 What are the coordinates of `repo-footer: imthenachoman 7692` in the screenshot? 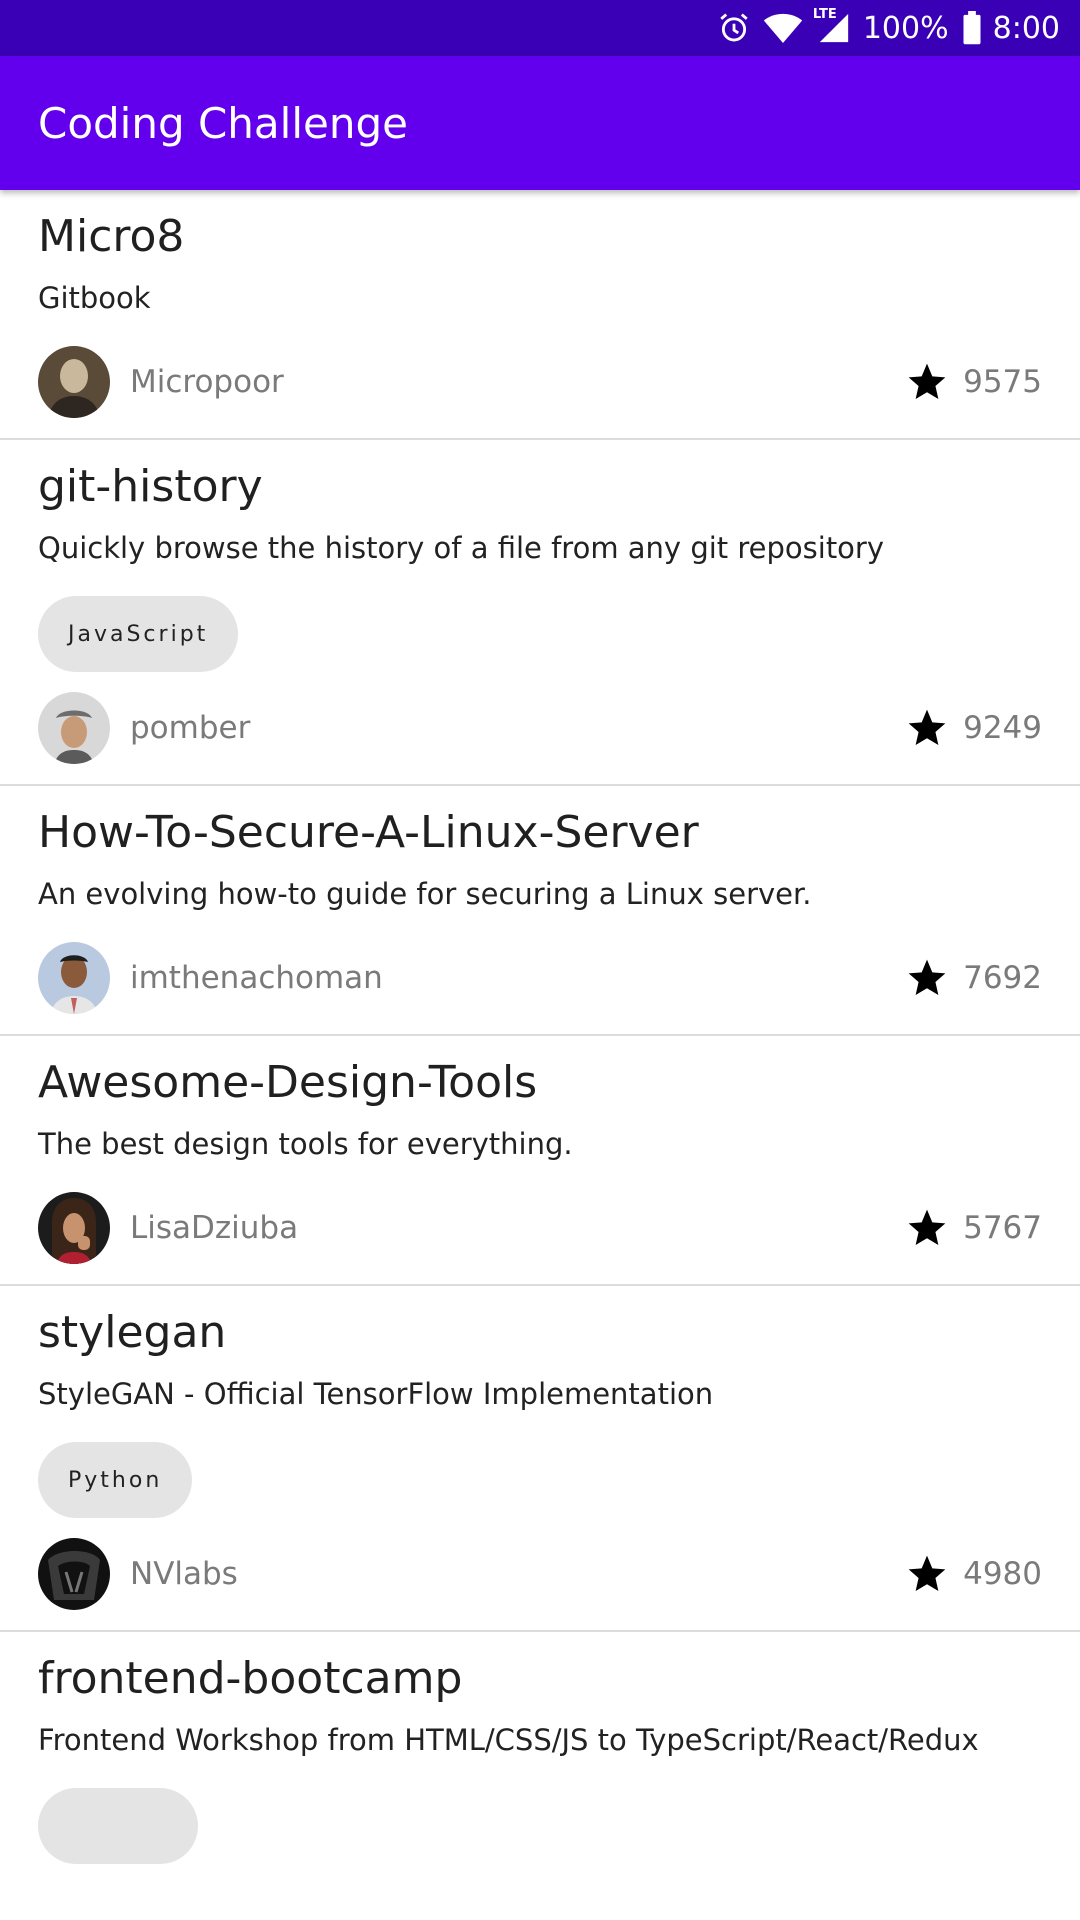 It's located at (540, 978).